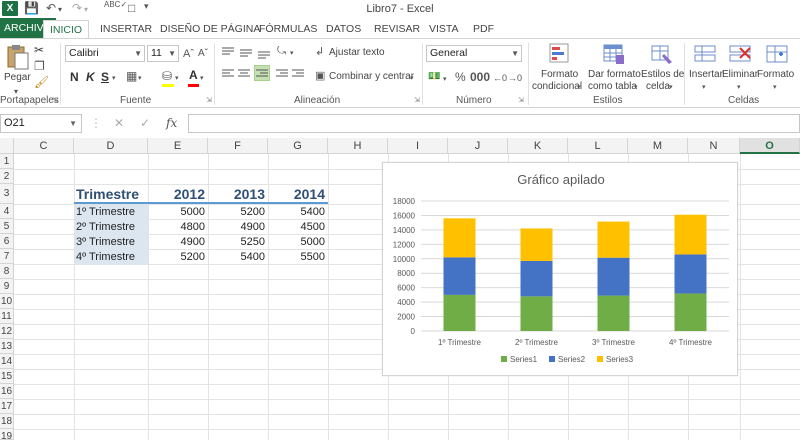 This screenshot has width=800, height=444. I want to click on formula-input, so click(494, 123).